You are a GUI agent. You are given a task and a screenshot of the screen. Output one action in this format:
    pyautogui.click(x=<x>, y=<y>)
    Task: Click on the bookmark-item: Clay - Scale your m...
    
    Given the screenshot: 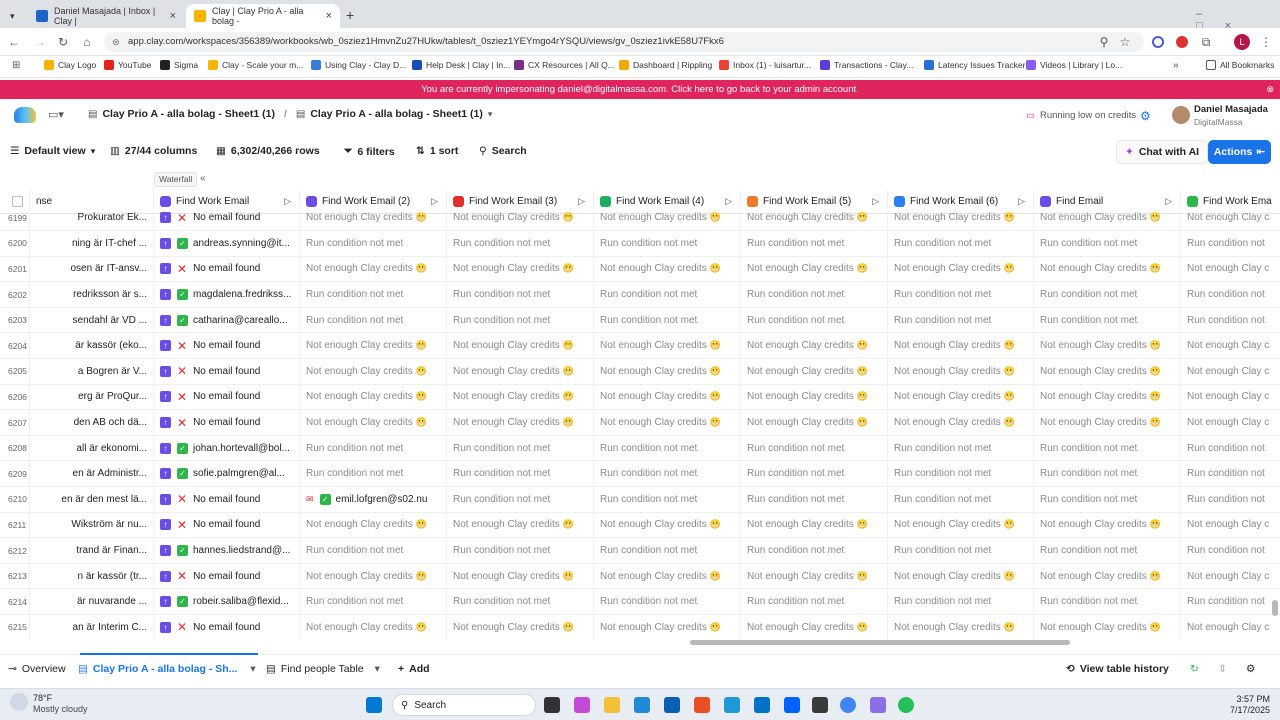 What is the action you would take?
    pyautogui.click(x=255, y=65)
    